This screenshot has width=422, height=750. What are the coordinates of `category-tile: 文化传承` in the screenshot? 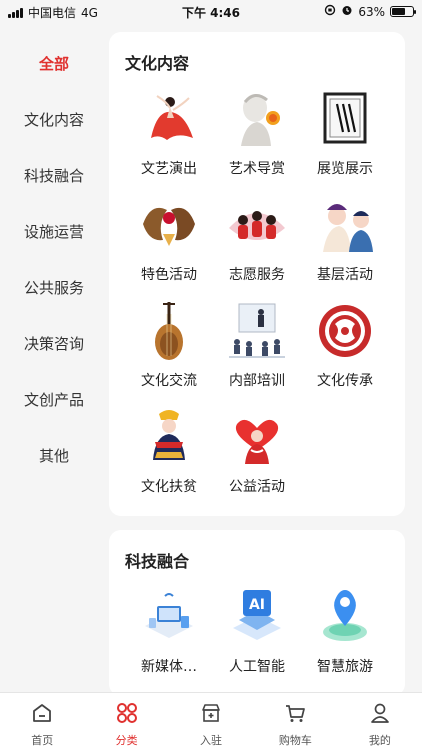 It's located at (345, 346).